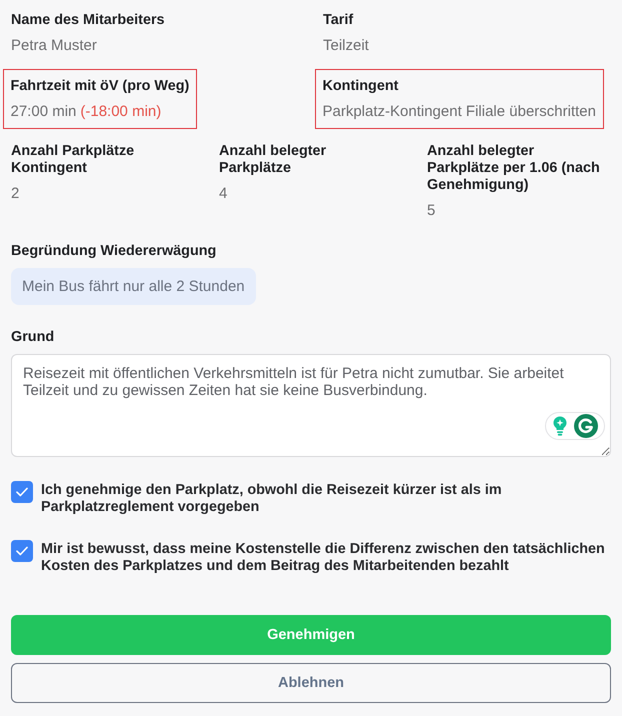 Image resolution: width=622 pixels, height=716 pixels. What do you see at coordinates (43, 111) in the screenshot?
I see `field-value: 27:00 min` at bounding box center [43, 111].